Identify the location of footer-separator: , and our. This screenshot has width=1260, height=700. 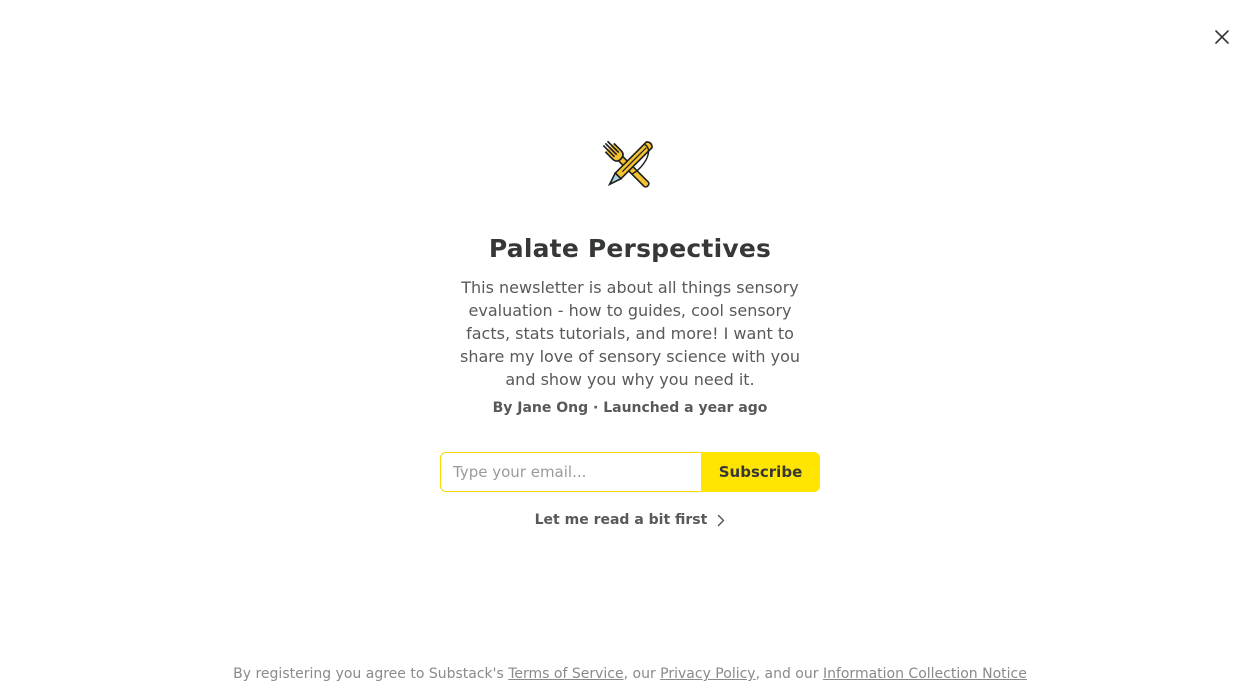
(789, 674).